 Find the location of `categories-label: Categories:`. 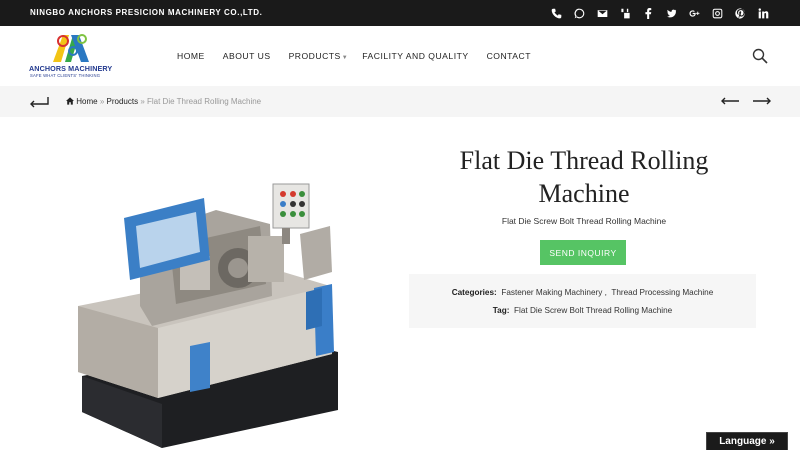

categories-label: Categories: is located at coordinates (474, 292).